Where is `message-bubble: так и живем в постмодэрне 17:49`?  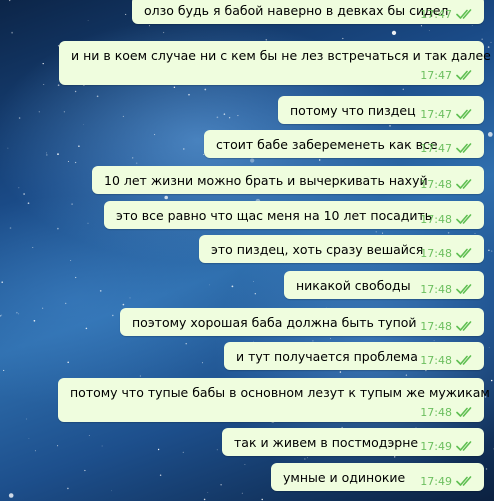 message-bubble: так и живем в постмодэрне 17:49 is located at coordinates (353, 442).